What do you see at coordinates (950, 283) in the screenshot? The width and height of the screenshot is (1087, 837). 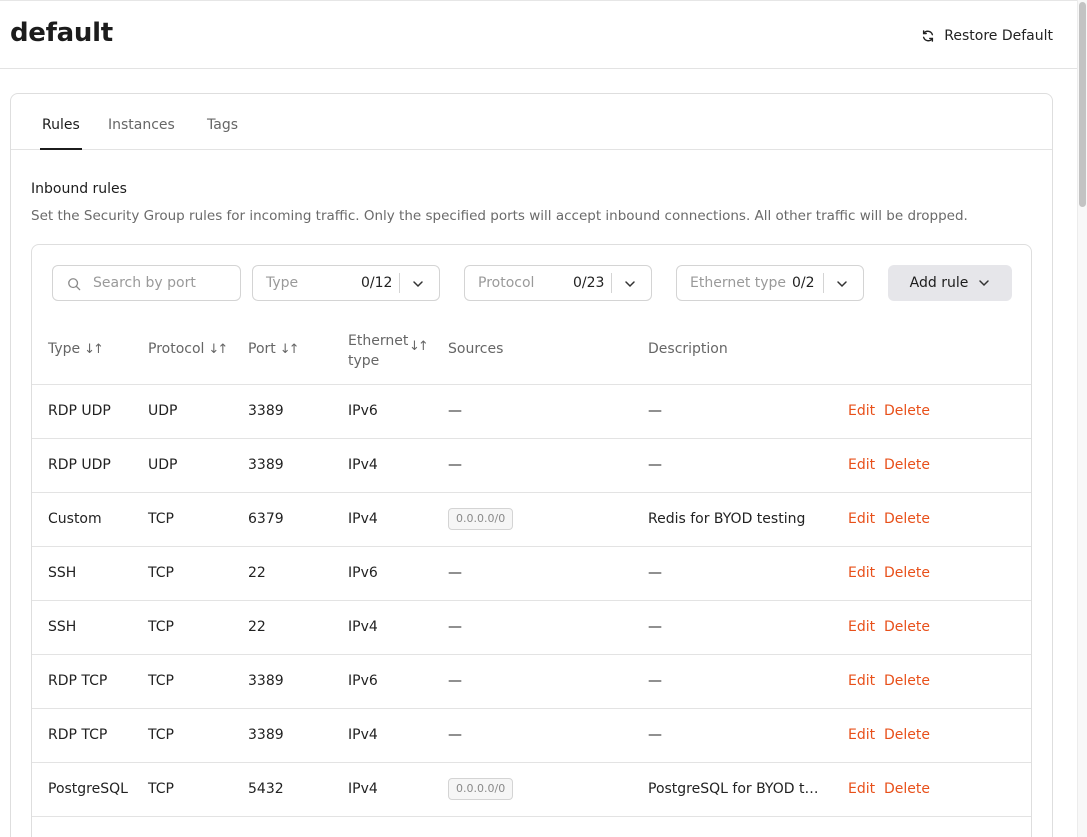 I see `add-rule-button: Add rule` at bounding box center [950, 283].